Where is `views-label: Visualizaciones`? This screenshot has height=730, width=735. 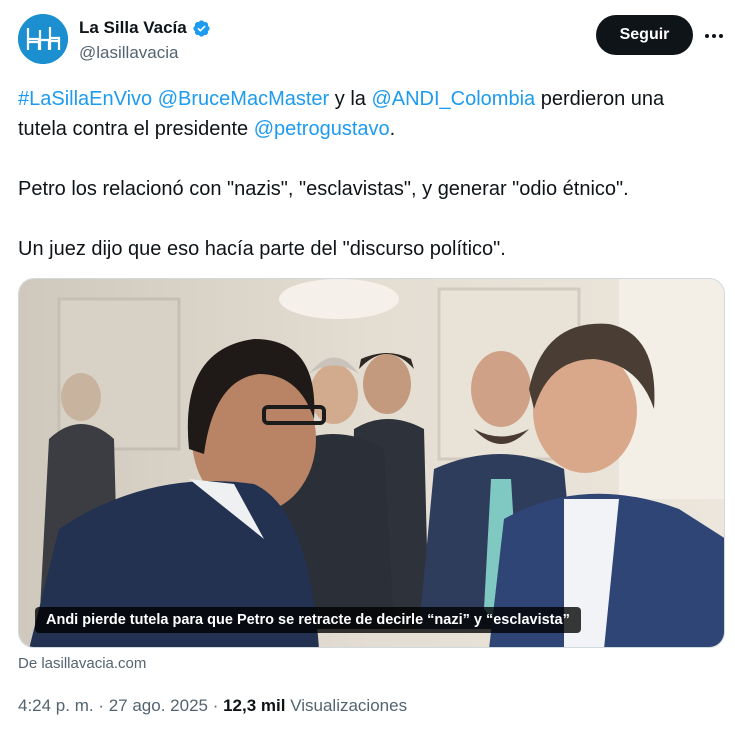 views-label: Visualizaciones is located at coordinates (349, 705).